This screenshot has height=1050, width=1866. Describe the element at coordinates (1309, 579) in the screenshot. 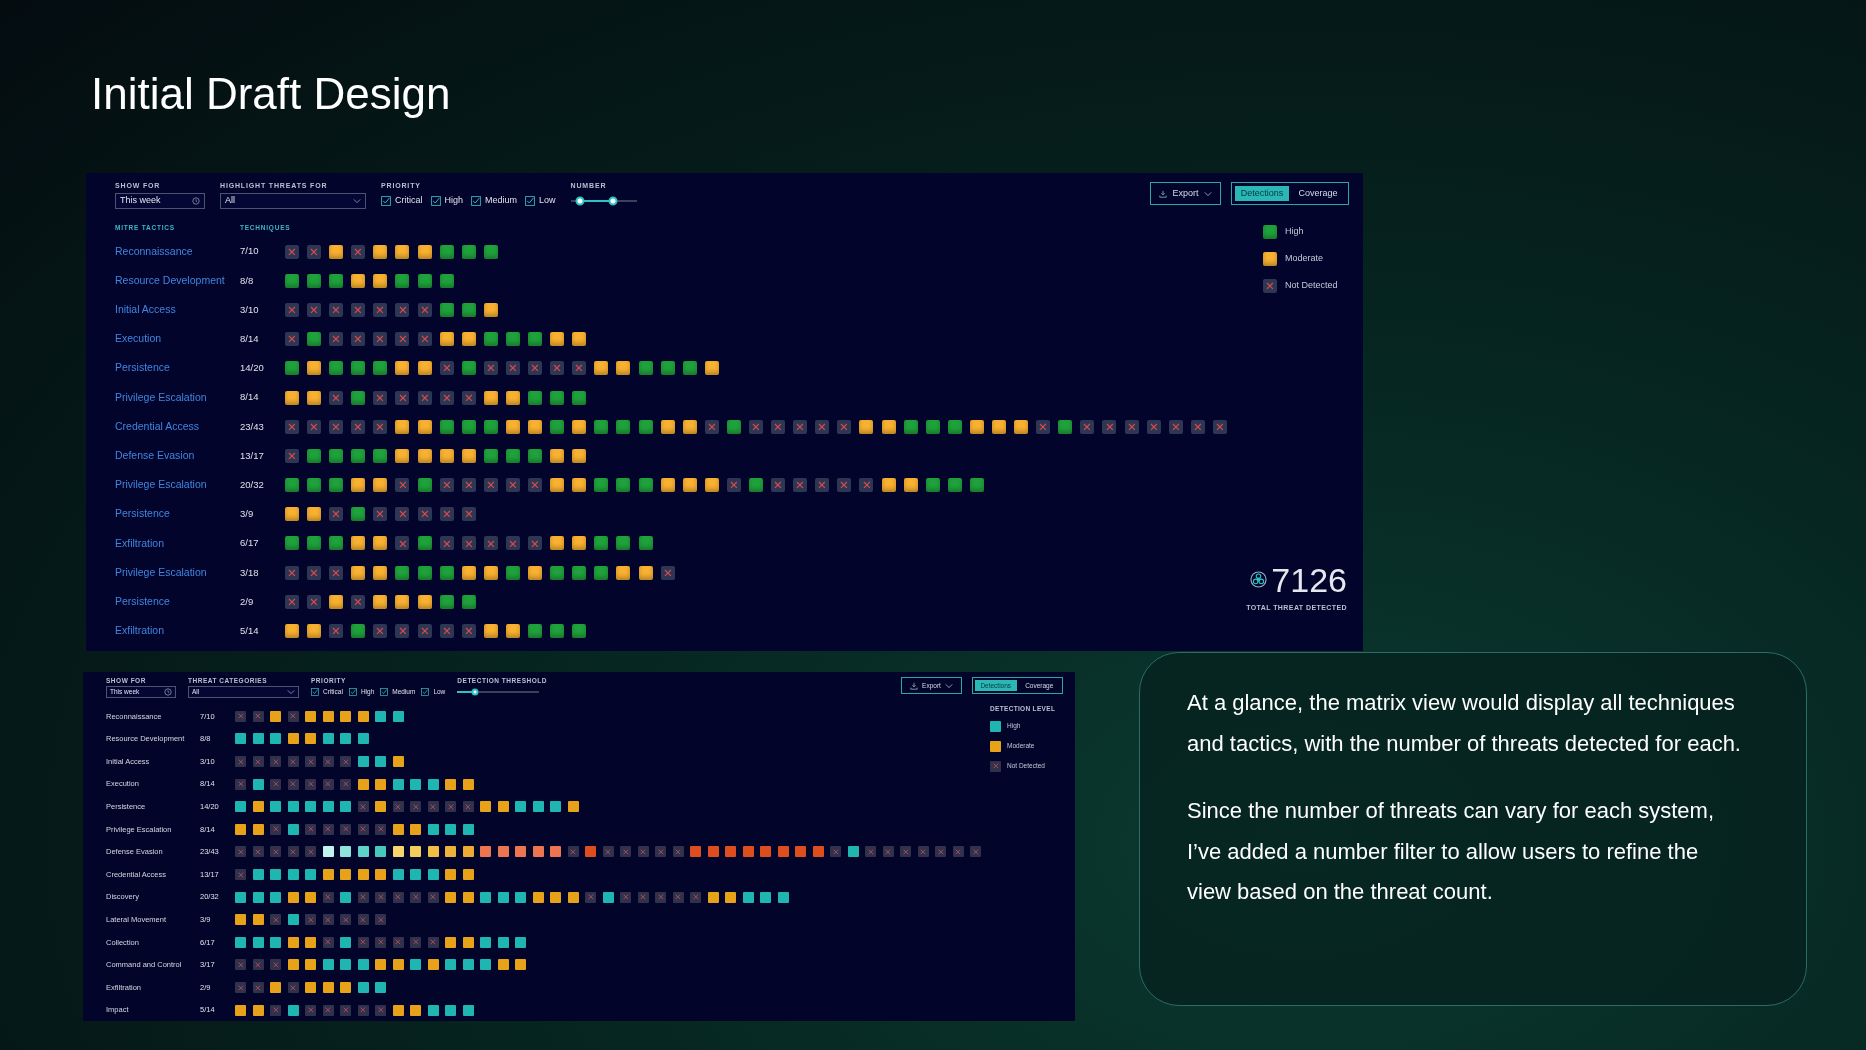

I see `total-count: 7126` at that location.